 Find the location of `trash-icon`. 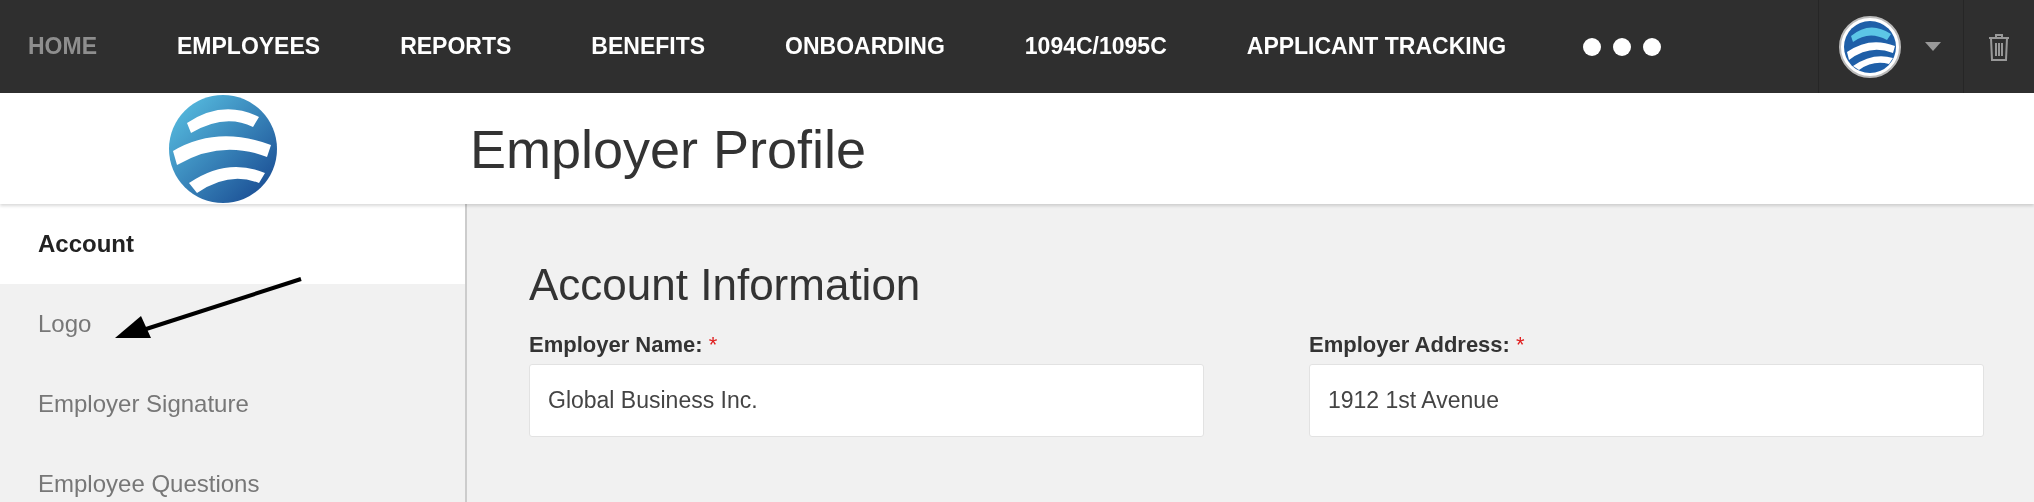

trash-icon is located at coordinates (1999, 46).